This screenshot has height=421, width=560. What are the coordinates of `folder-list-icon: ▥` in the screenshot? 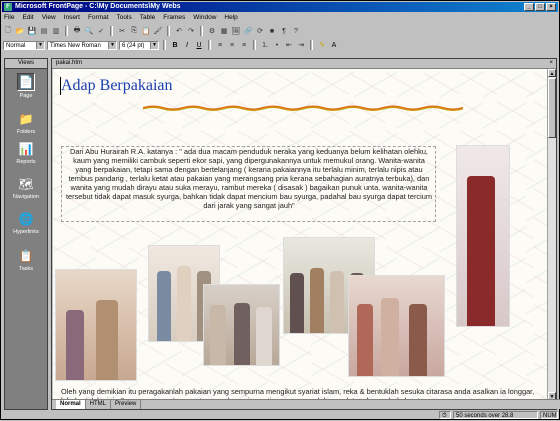 It's located at (56, 31).